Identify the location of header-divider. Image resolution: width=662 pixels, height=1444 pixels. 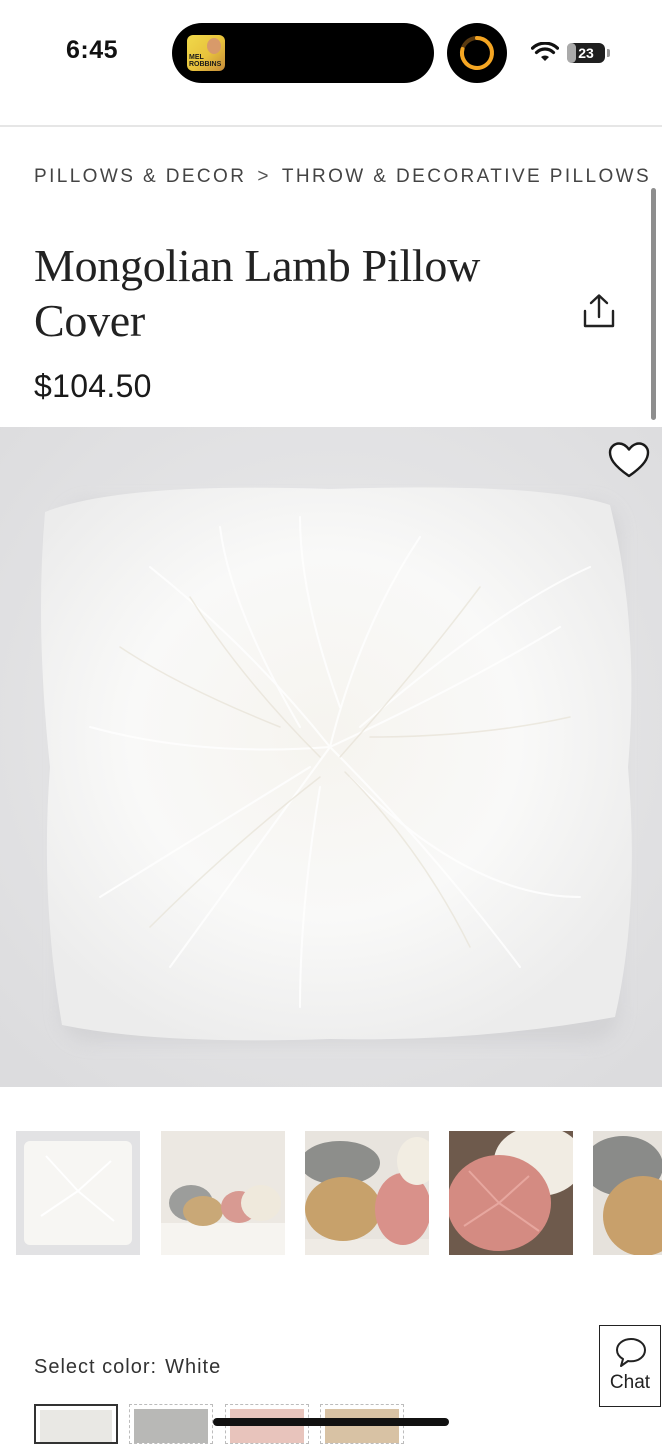
(331, 126).